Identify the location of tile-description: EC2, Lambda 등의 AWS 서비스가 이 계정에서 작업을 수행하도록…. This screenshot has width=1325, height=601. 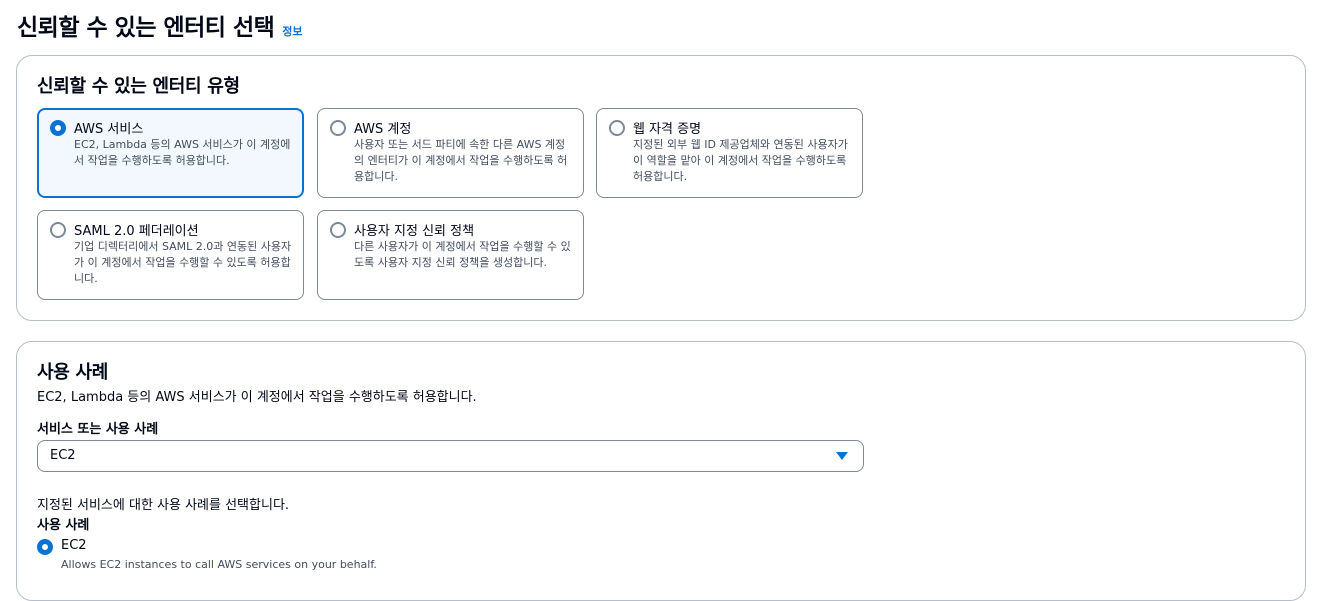
(182, 152).